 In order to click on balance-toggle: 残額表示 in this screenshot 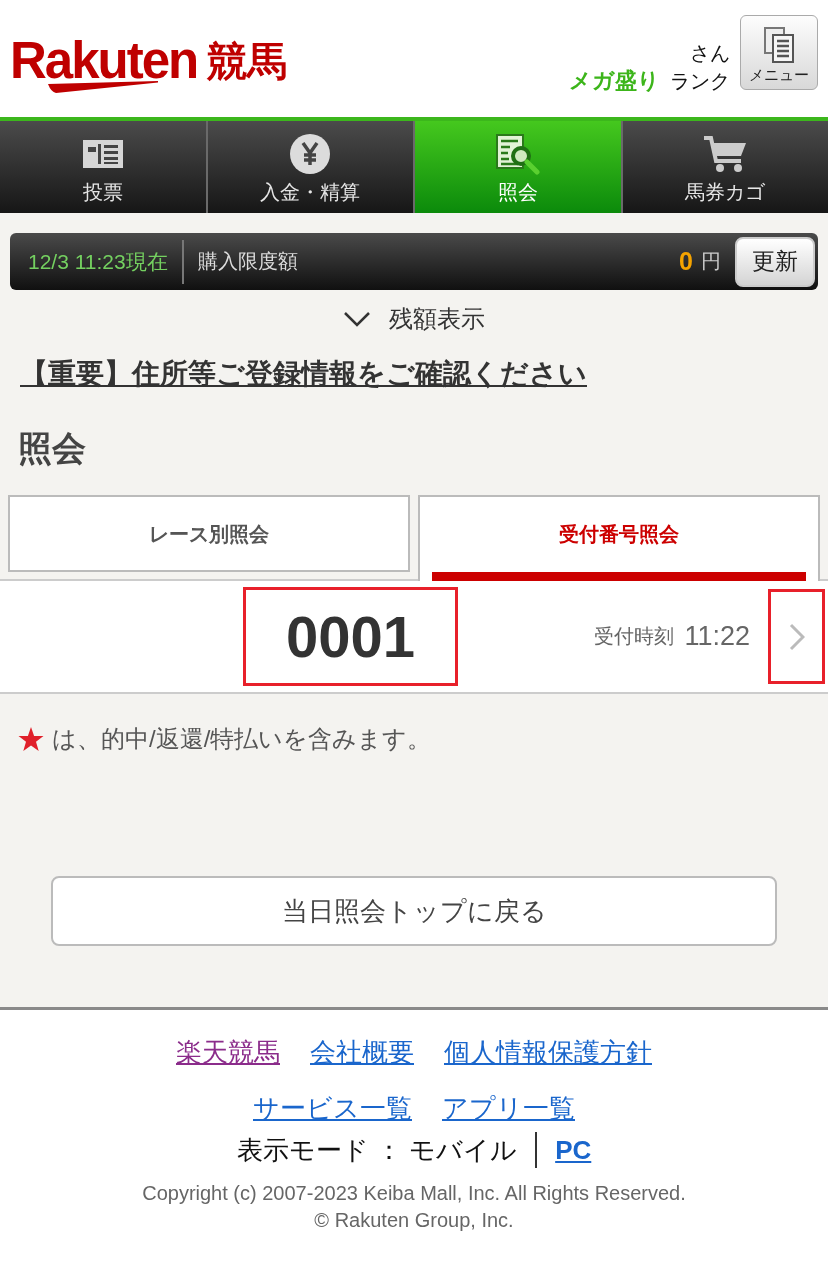, I will do `click(414, 319)`.